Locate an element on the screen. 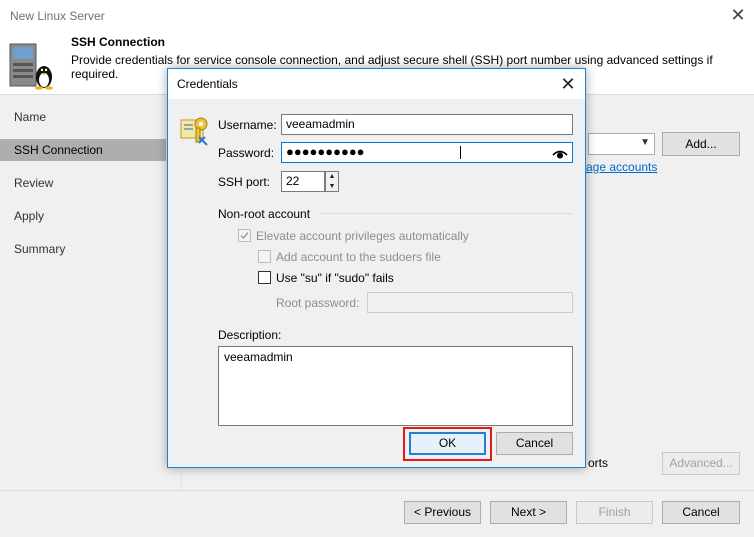 The width and height of the screenshot is (754, 537). ports-text: orts is located at coordinates (598, 463).